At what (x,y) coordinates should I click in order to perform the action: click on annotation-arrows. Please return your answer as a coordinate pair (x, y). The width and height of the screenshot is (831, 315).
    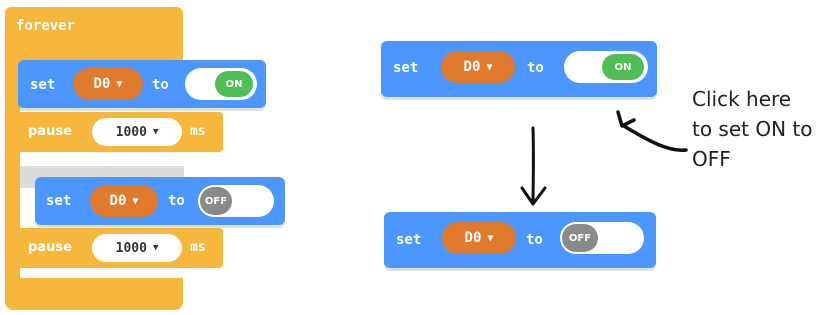
    Looking at the image, I should click on (604, 158).